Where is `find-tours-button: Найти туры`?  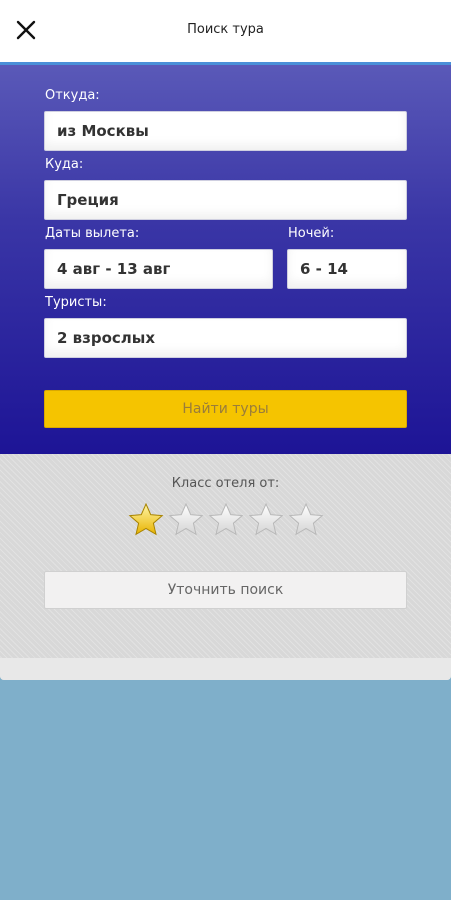
find-tours-button: Найти туры is located at coordinates (225, 409).